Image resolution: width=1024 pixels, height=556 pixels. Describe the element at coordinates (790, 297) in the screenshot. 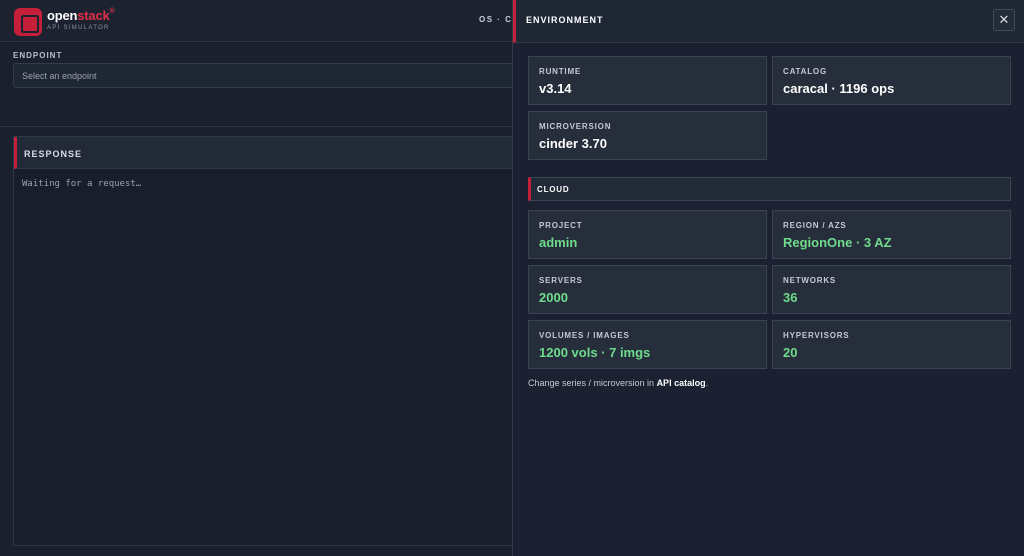

I see `networks-value: 36` at that location.